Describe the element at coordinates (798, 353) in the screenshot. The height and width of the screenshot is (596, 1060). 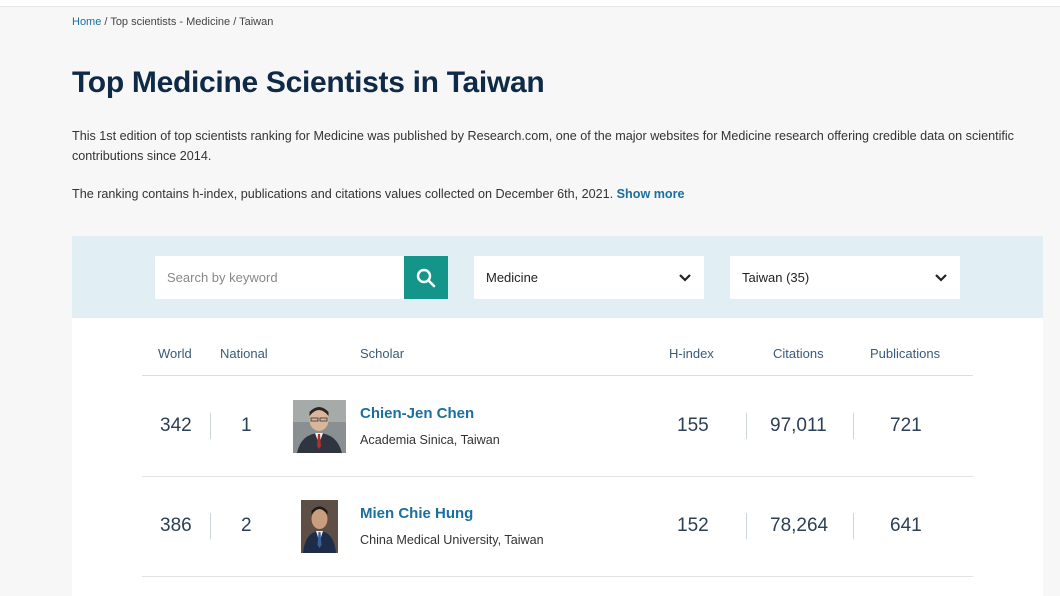
I see `col-header-citations: Citations` at that location.